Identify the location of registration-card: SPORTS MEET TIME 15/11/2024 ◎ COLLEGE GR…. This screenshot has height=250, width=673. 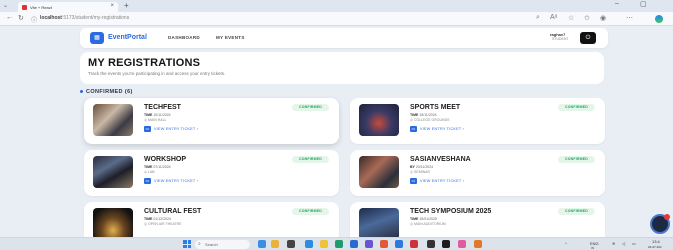
(477, 121).